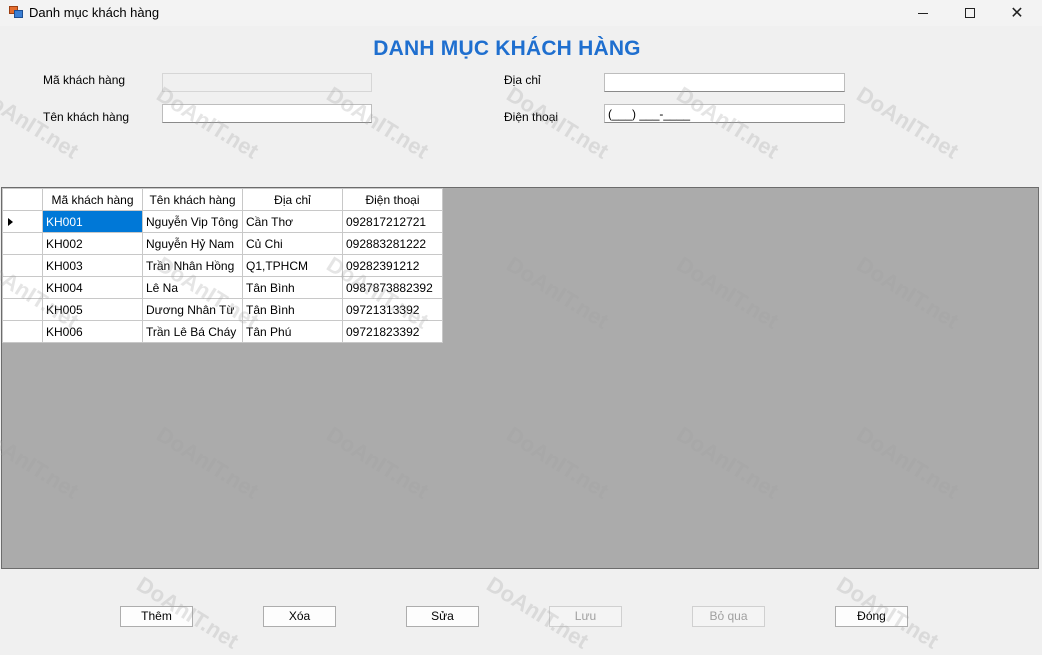  I want to click on cell-ten-kh: Lê Na, so click(192, 287).